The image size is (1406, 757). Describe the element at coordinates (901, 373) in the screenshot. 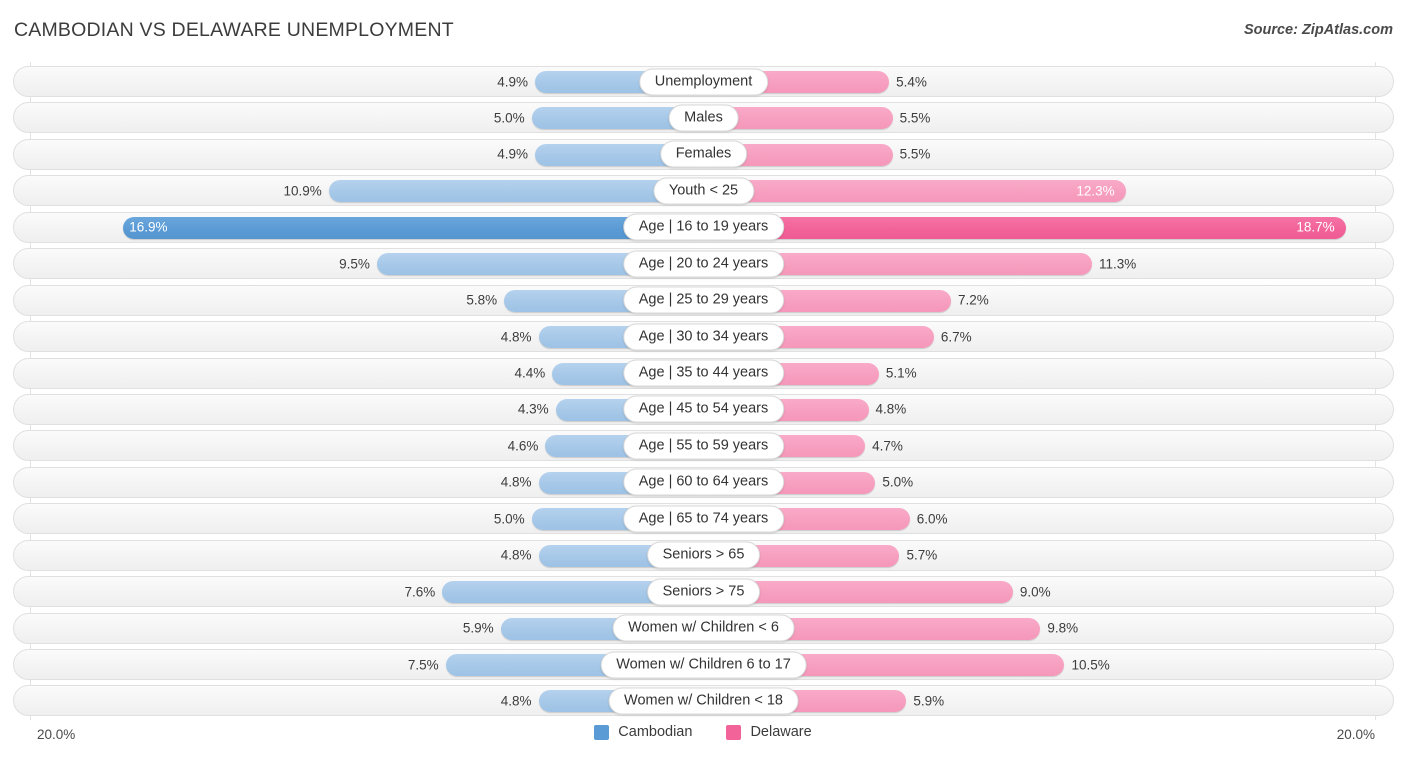

I see `value-label-delaware: 5.1%` at that location.